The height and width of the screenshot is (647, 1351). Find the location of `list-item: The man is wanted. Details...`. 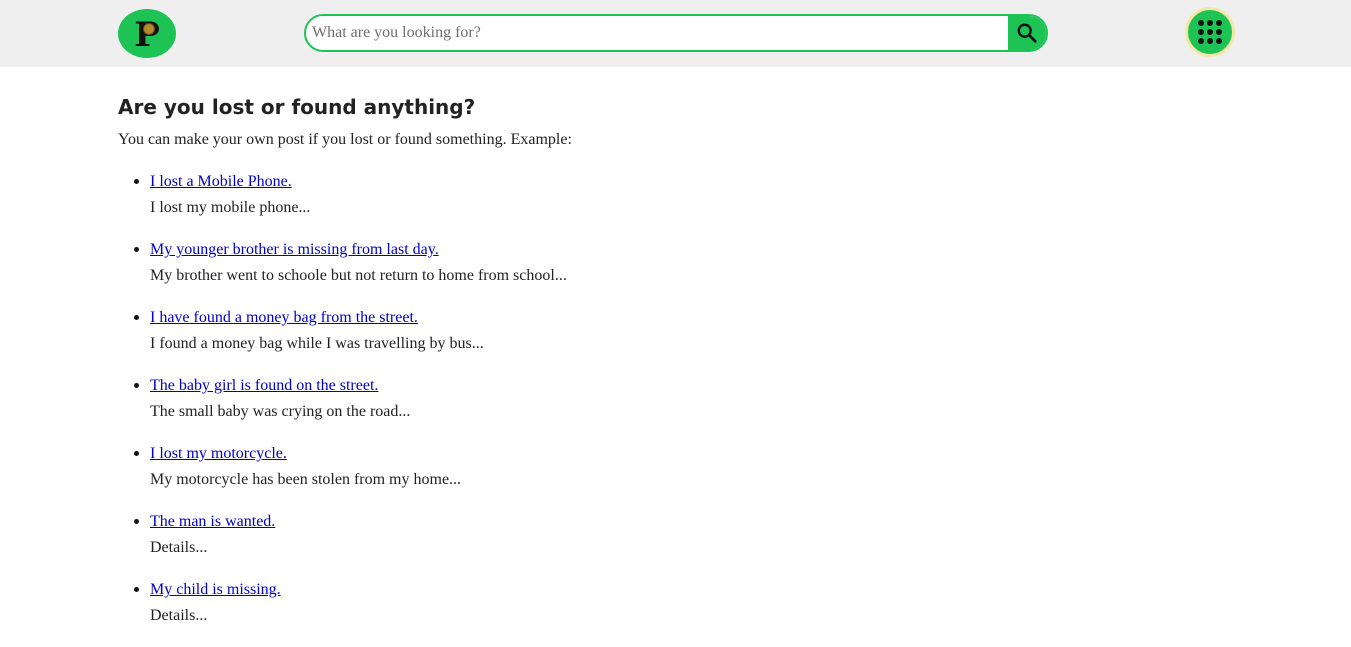

list-item: The man is wanted. Details... is located at coordinates (342, 545).